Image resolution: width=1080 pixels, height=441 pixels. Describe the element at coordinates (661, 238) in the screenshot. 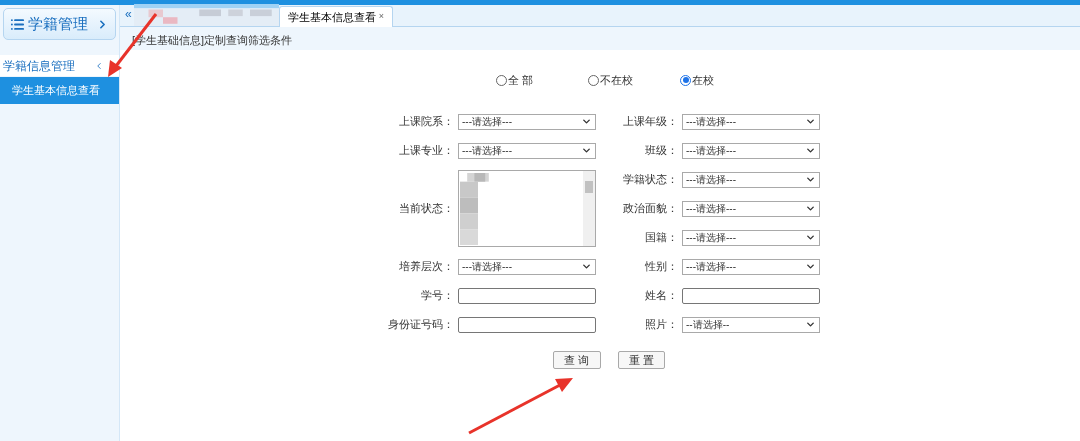

I see `field-label: 国籍：` at that location.